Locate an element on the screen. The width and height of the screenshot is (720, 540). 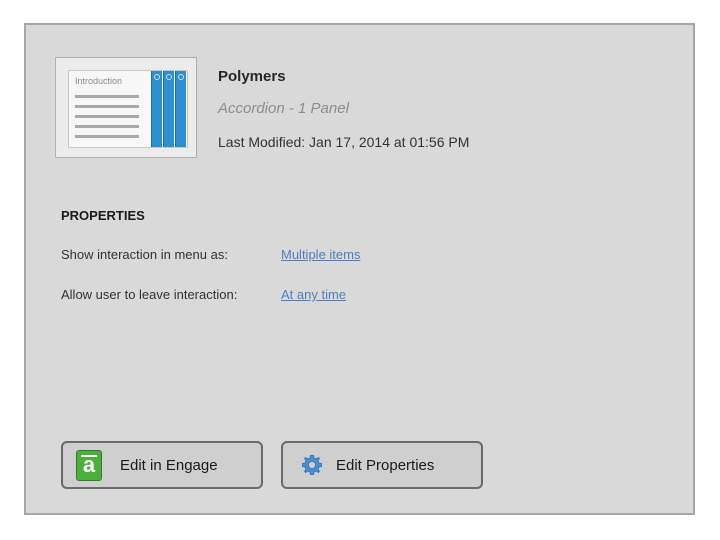
menu-display-label: Show interaction in menu as: is located at coordinates (144, 254).